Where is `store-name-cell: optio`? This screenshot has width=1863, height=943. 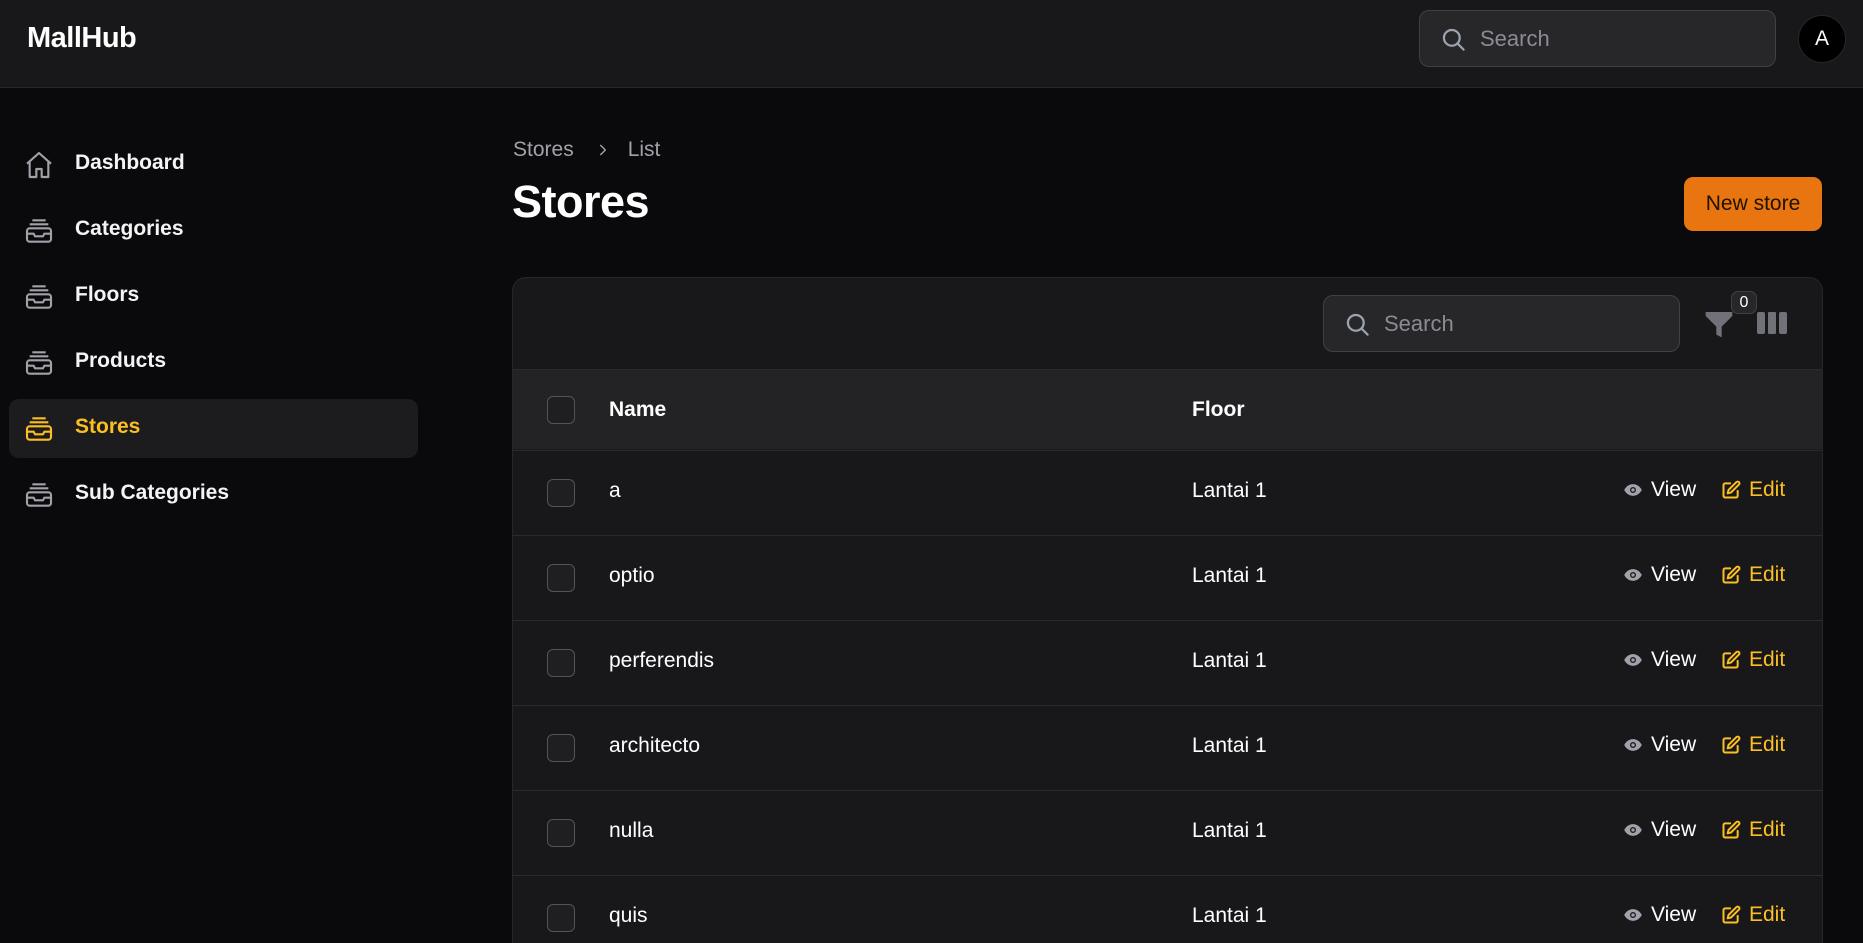
store-name-cell: optio is located at coordinates (632, 575).